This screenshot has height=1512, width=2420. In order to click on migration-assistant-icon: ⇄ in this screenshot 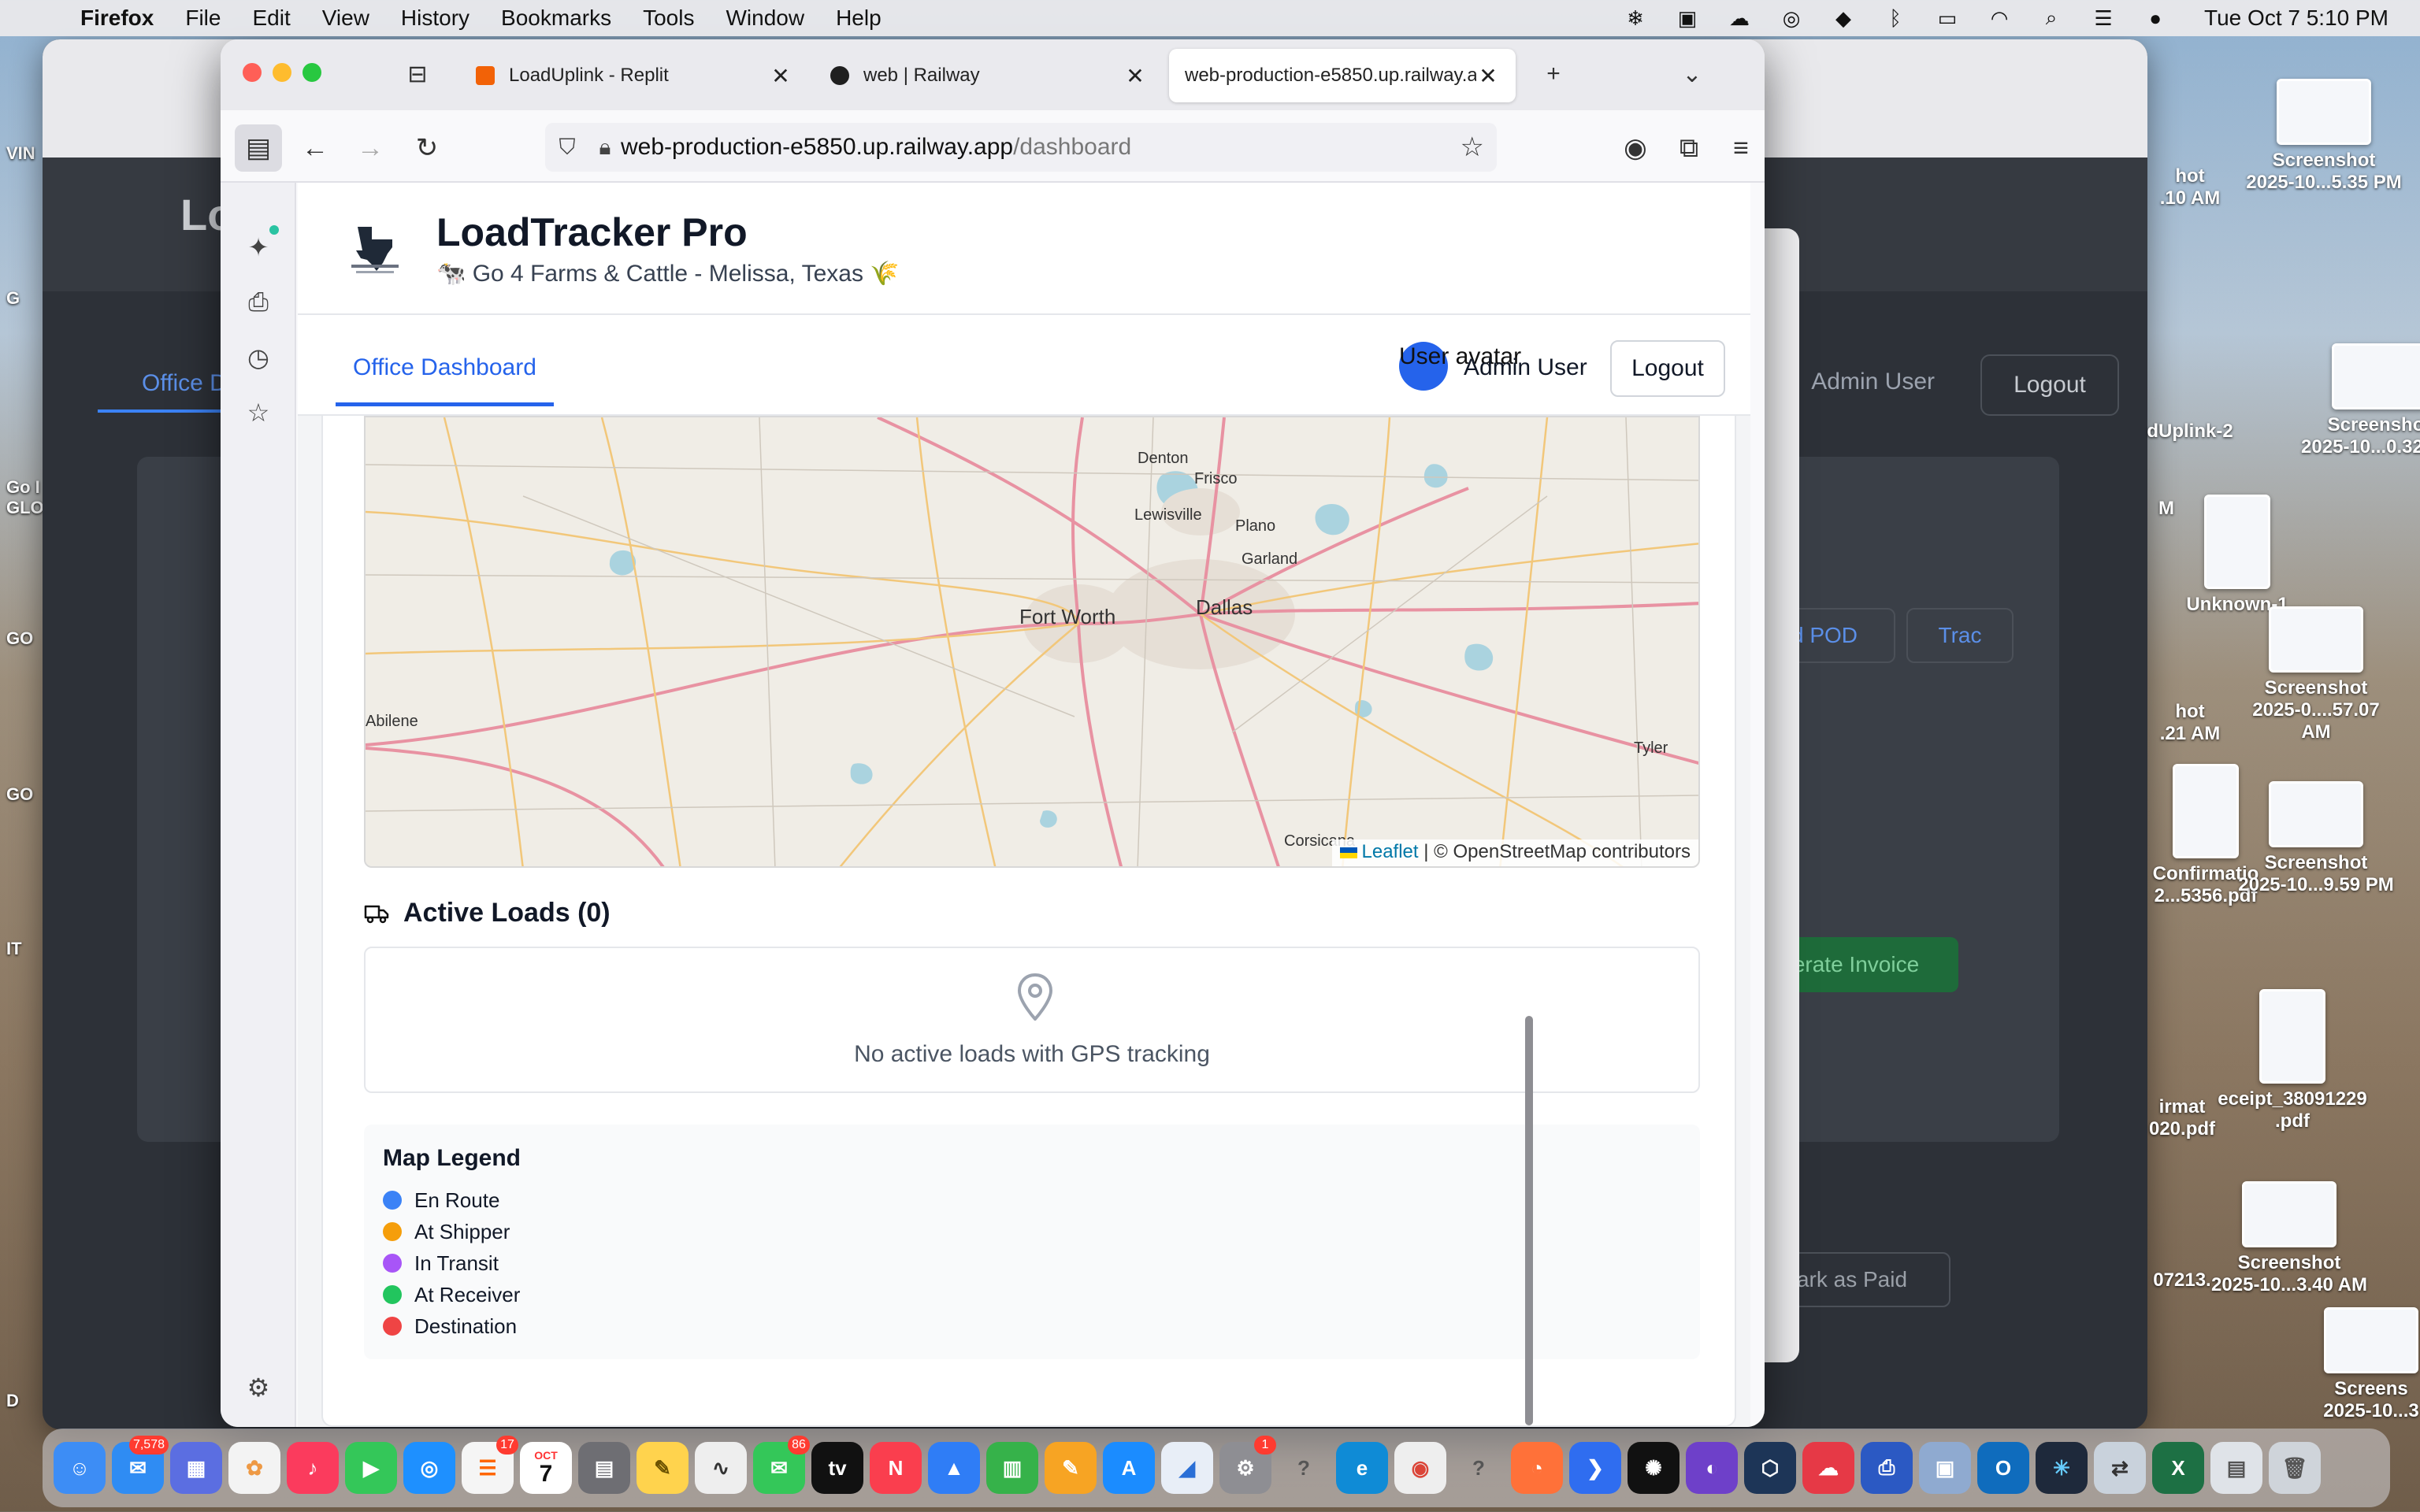, I will do `click(2120, 1468)`.